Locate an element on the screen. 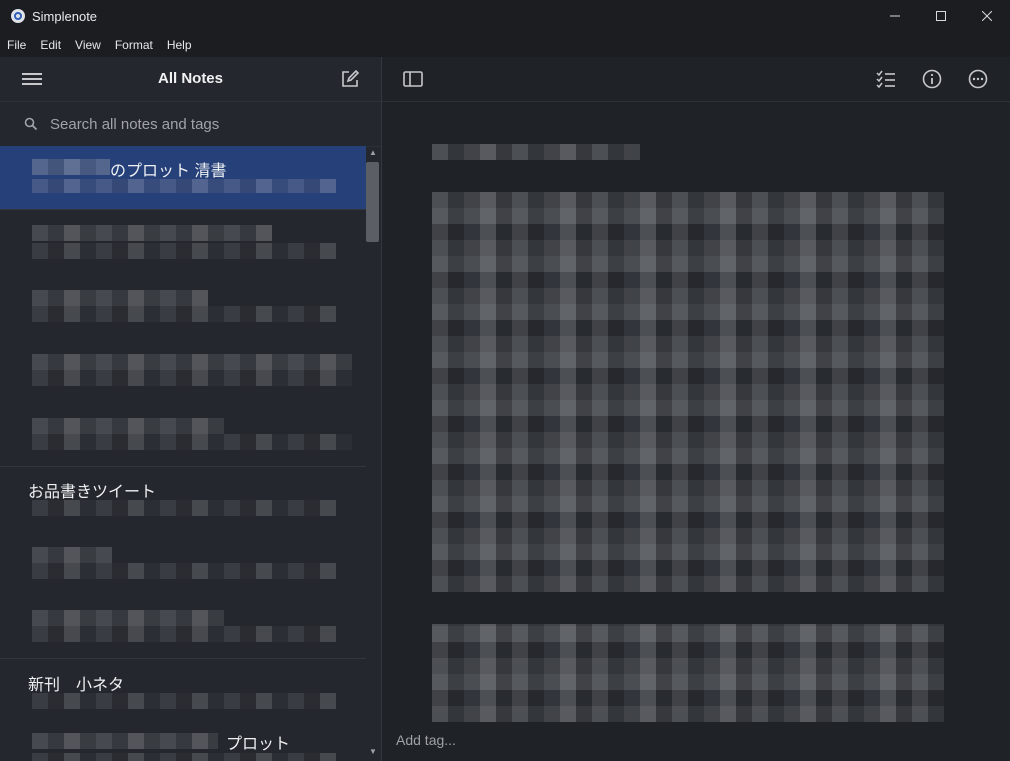 This screenshot has height=761, width=1010. note-list-scrollbar: ▲ ▼ is located at coordinates (373, 453).